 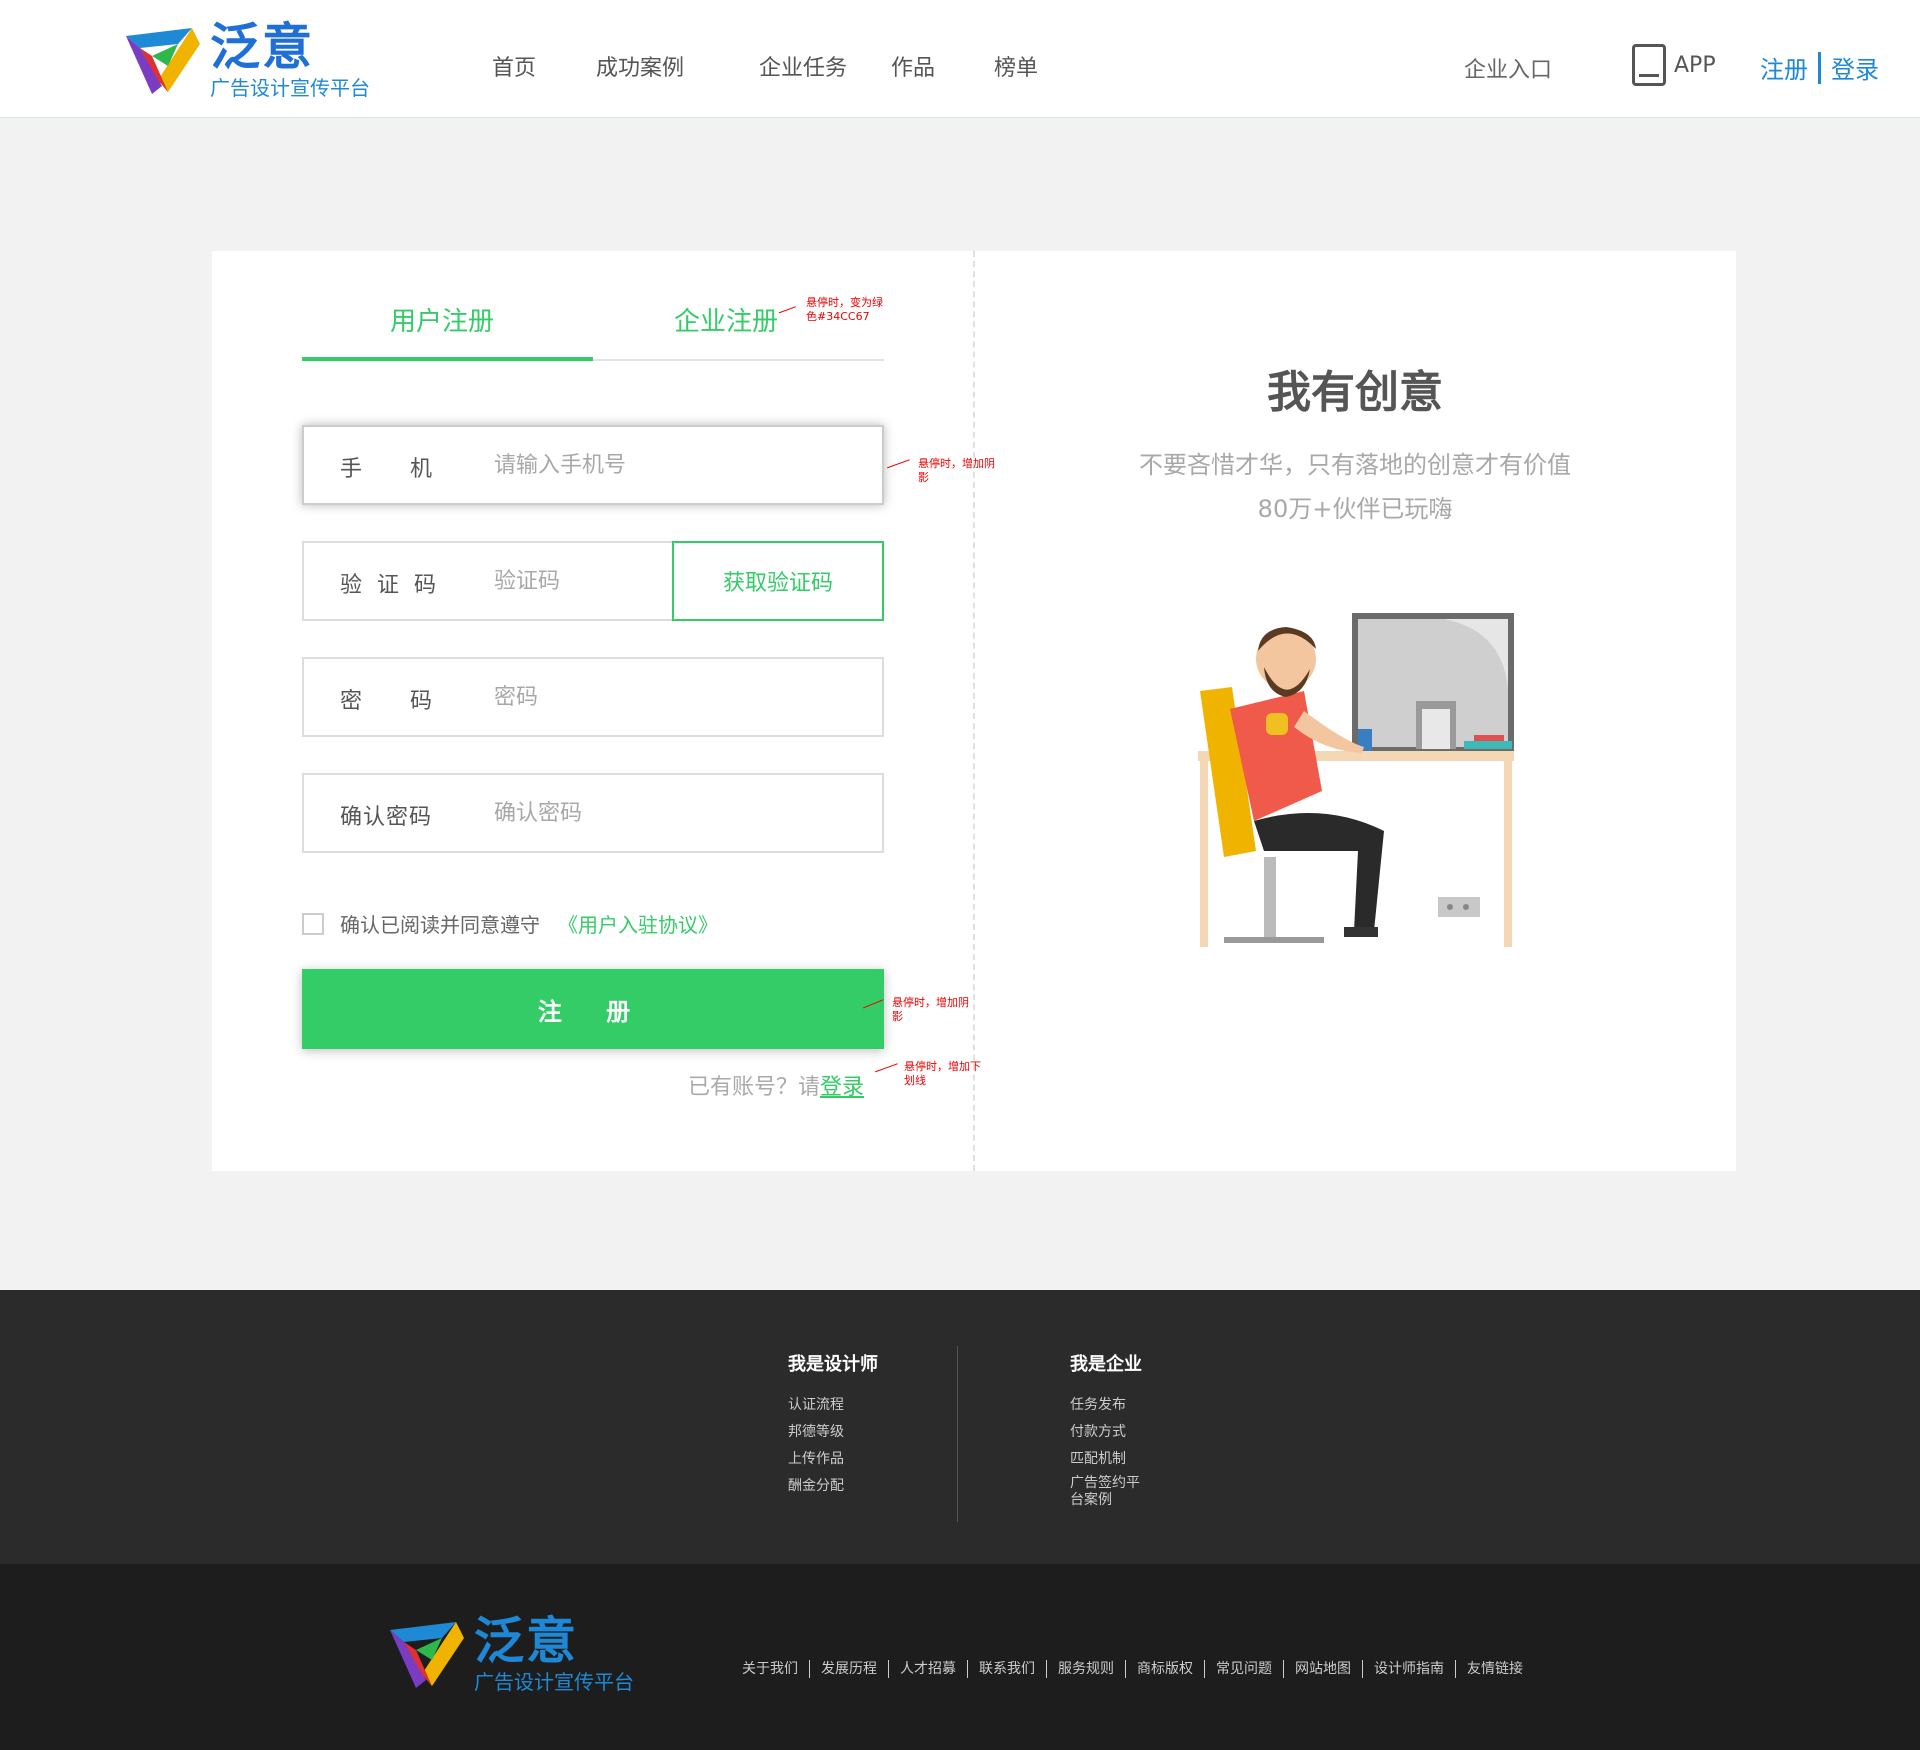 I want to click on footer-enterprise-column: 我是企业 任务发布 付款方式 匹配机制 广告签约平台案例, so click(x=1106, y=1429).